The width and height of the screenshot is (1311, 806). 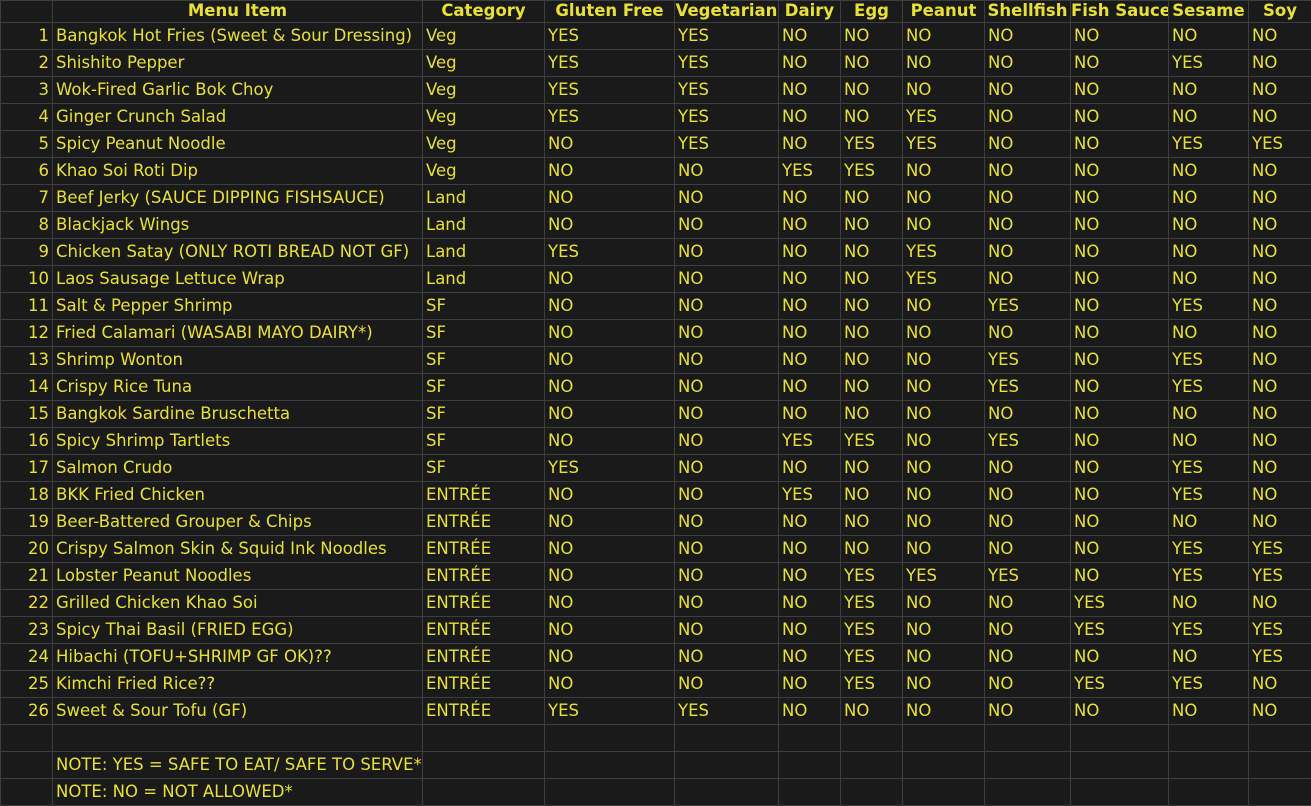 What do you see at coordinates (27, 225) in the screenshot?
I see `row-number-cell: 8` at bounding box center [27, 225].